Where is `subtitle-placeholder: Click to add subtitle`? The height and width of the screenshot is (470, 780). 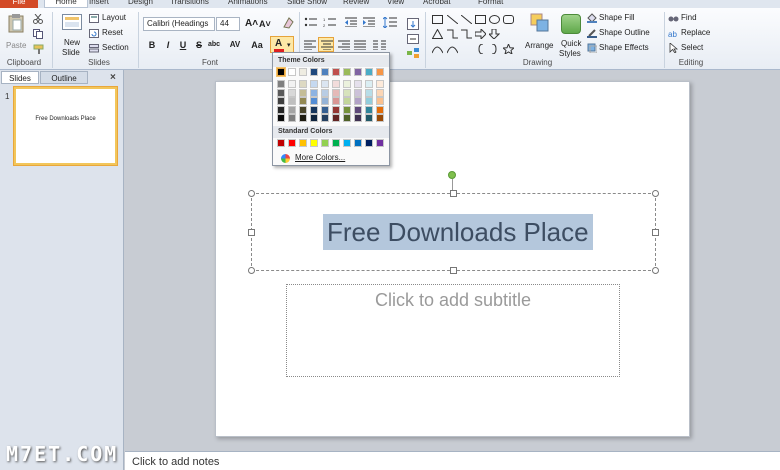
subtitle-placeholder: Click to add subtitle is located at coordinates (453, 330).